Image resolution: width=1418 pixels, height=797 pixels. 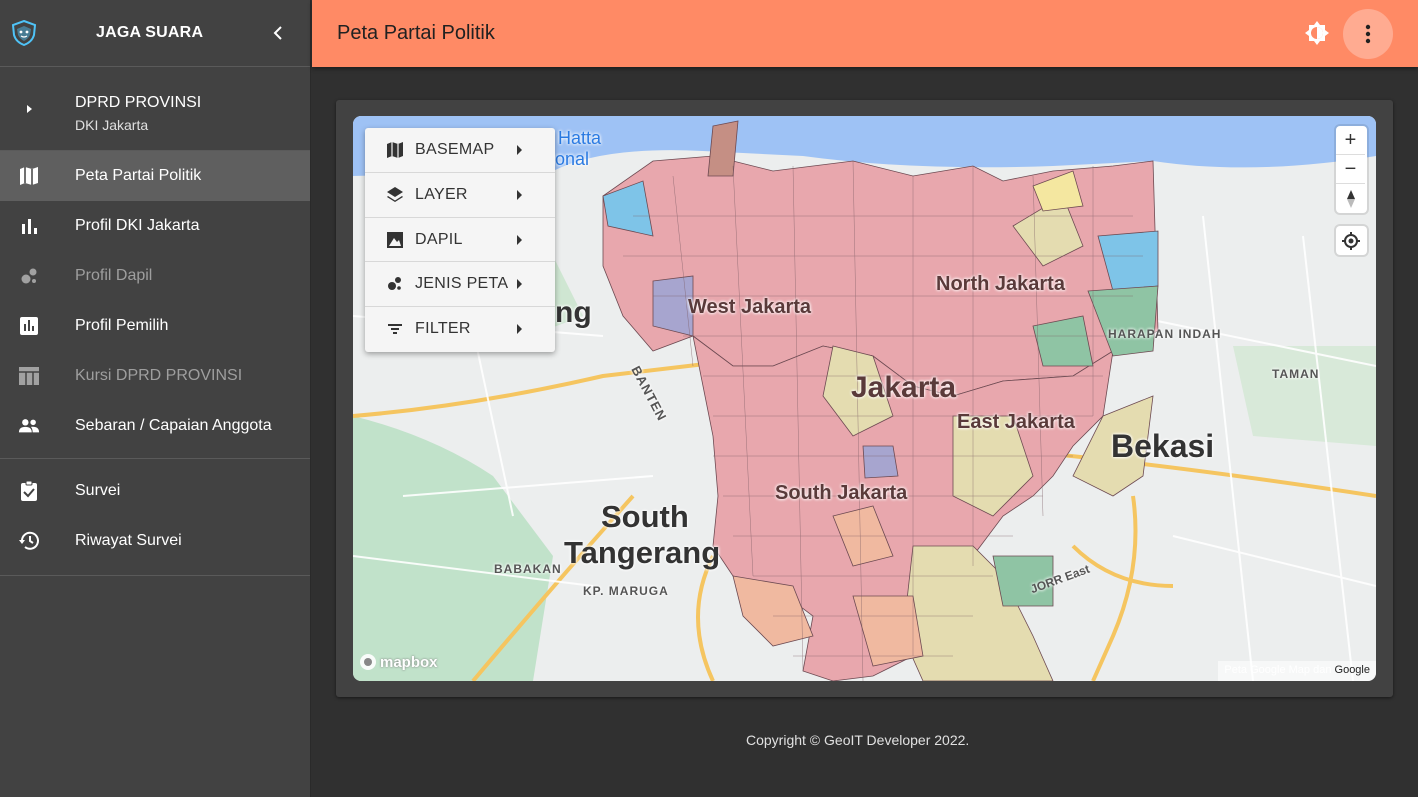 What do you see at coordinates (573, 312) in the screenshot?
I see `map-label: ng` at bounding box center [573, 312].